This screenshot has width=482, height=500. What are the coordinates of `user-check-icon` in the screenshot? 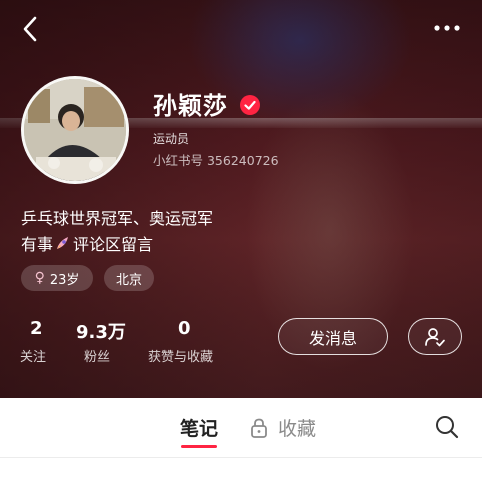 It's located at (435, 336).